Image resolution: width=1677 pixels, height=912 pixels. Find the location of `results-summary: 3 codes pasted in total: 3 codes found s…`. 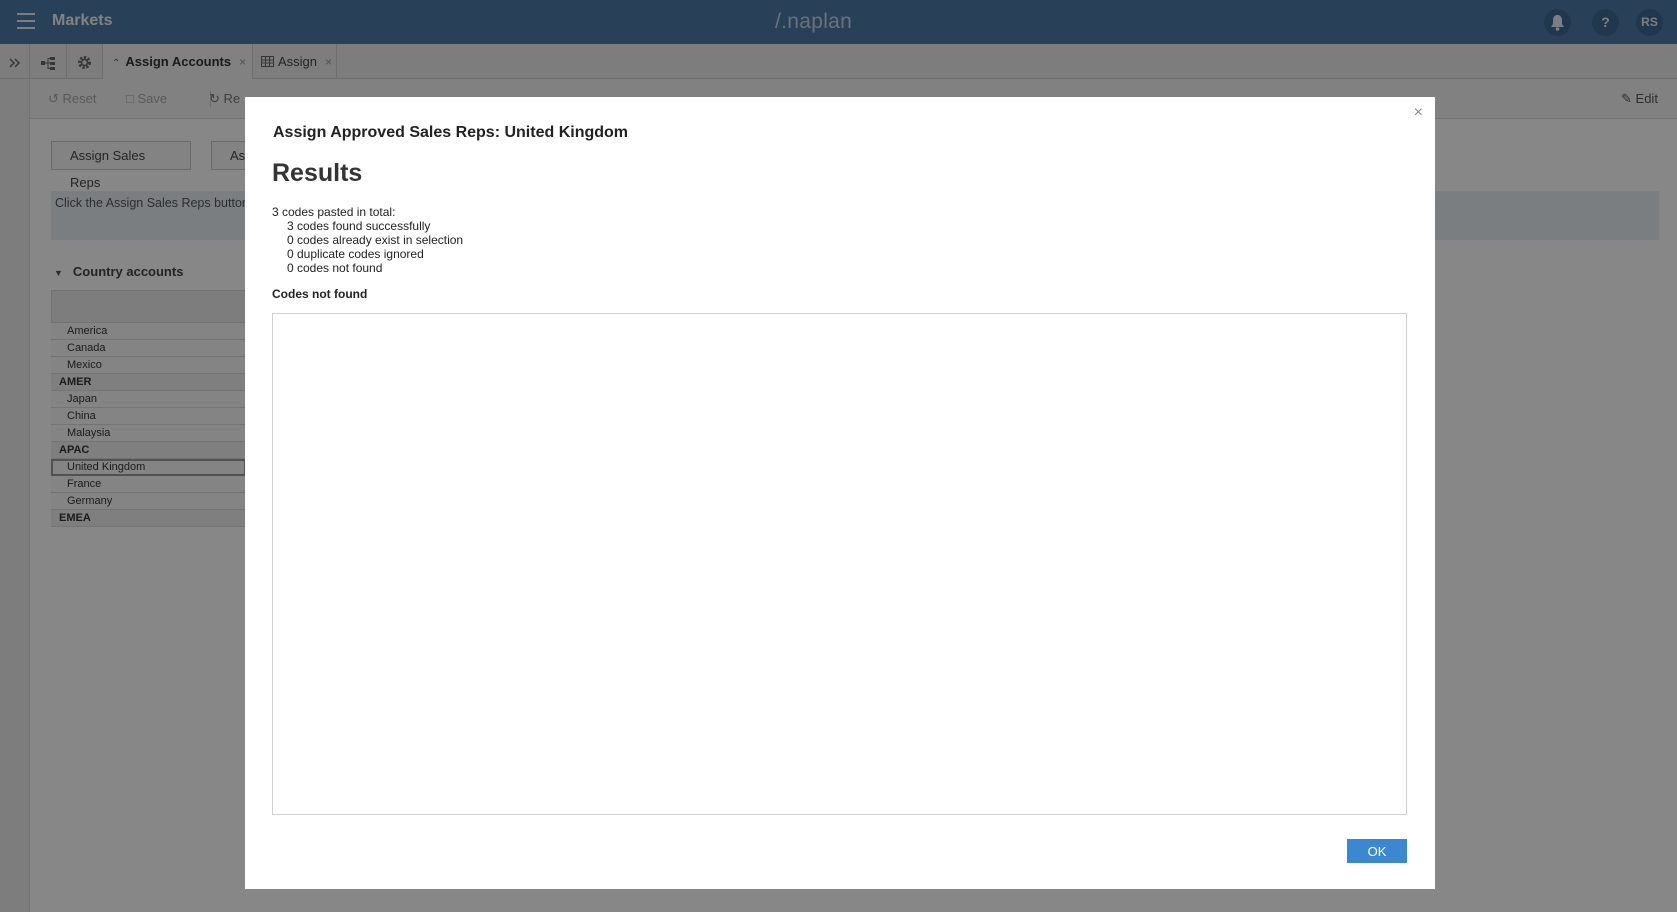

results-summary: 3 codes pasted in total: 3 codes found s… is located at coordinates (367, 240).